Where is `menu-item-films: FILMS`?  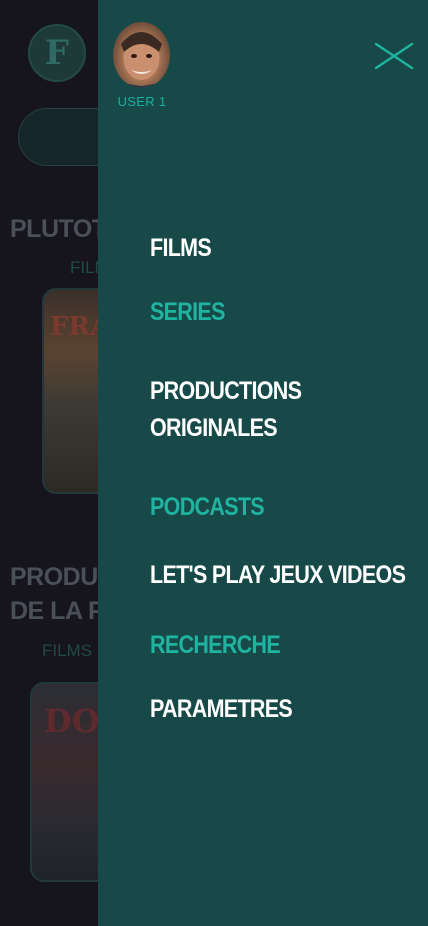 menu-item-films: FILMS is located at coordinates (181, 248).